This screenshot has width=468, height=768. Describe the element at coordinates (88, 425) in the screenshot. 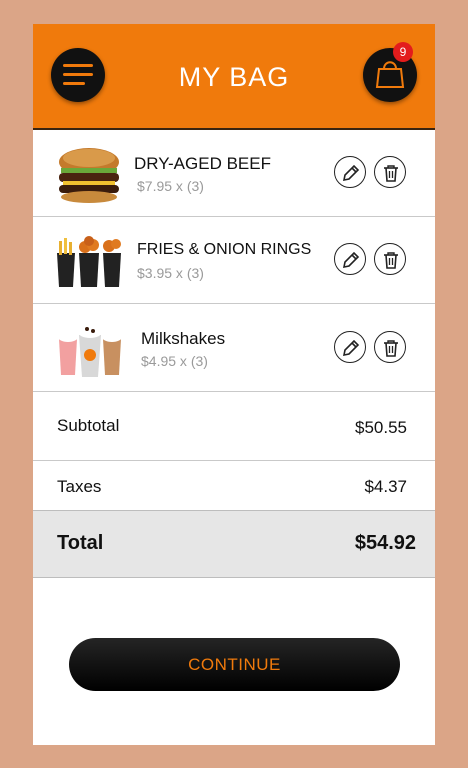

I see `subtotal-label: Subtotal` at that location.